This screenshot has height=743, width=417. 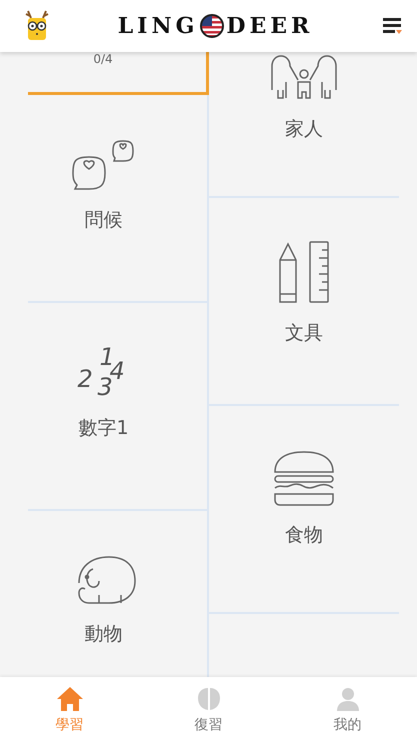 What do you see at coordinates (304, 129) in the screenshot?
I see `lesson-title: 家人` at bounding box center [304, 129].